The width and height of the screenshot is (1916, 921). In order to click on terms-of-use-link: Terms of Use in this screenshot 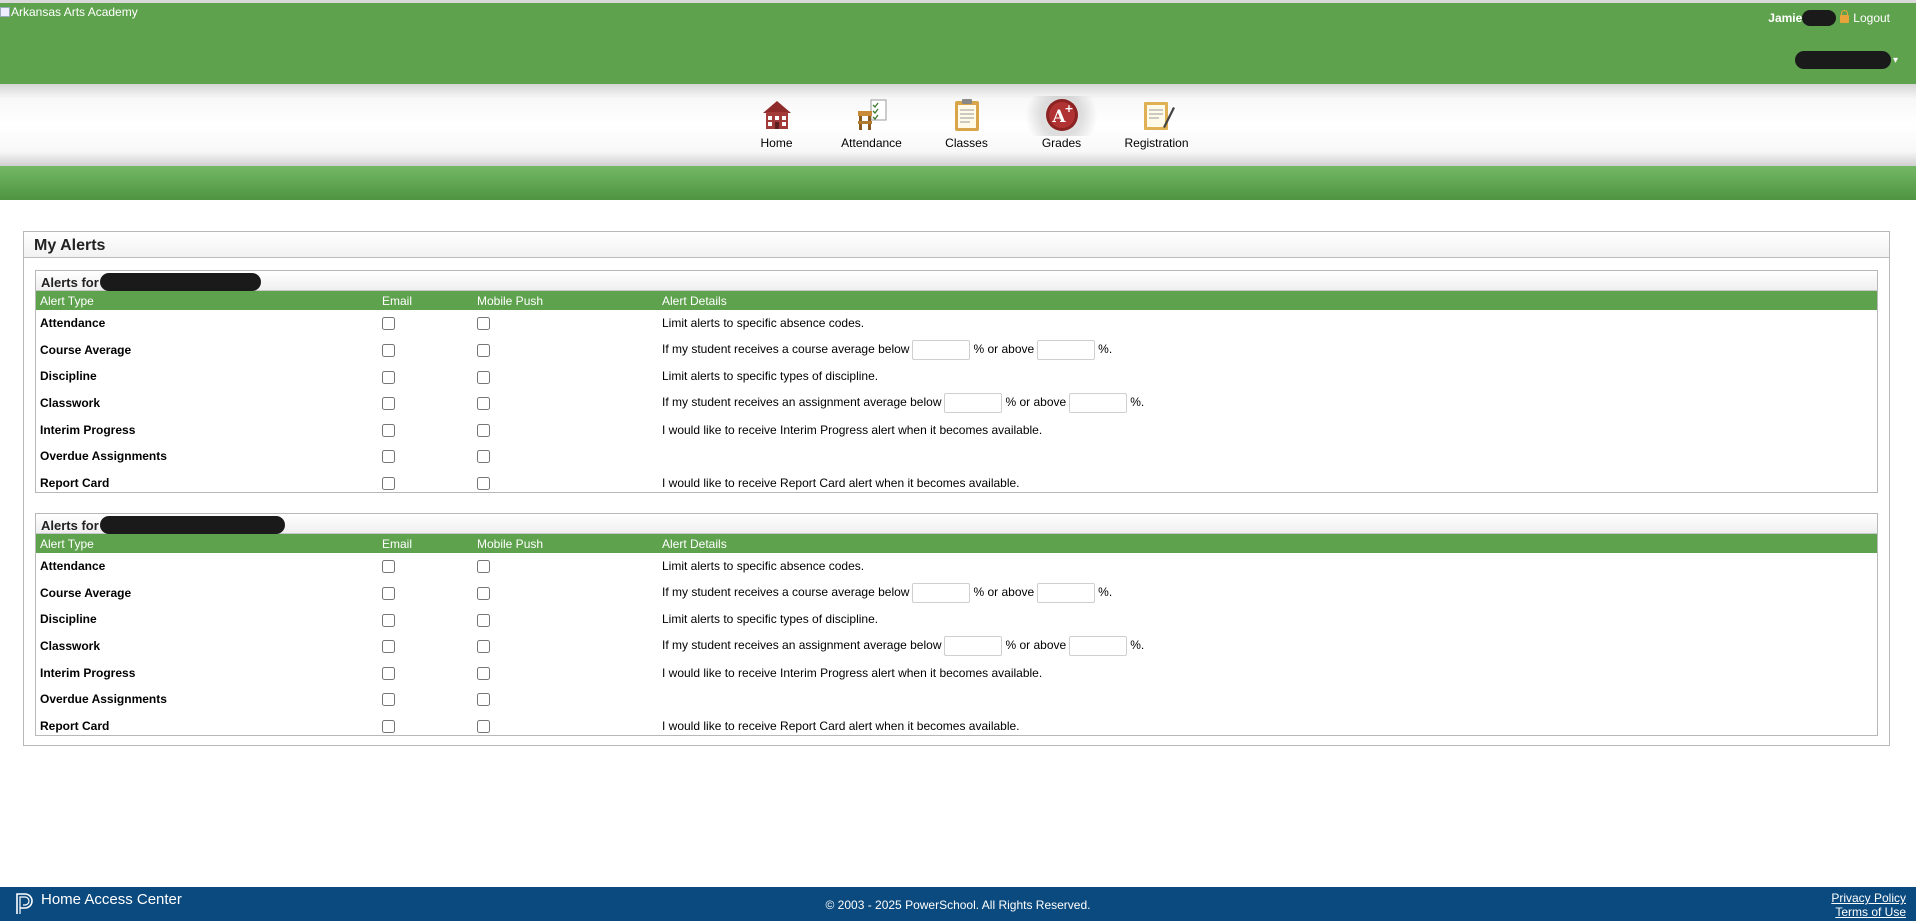, I will do `click(1868, 912)`.